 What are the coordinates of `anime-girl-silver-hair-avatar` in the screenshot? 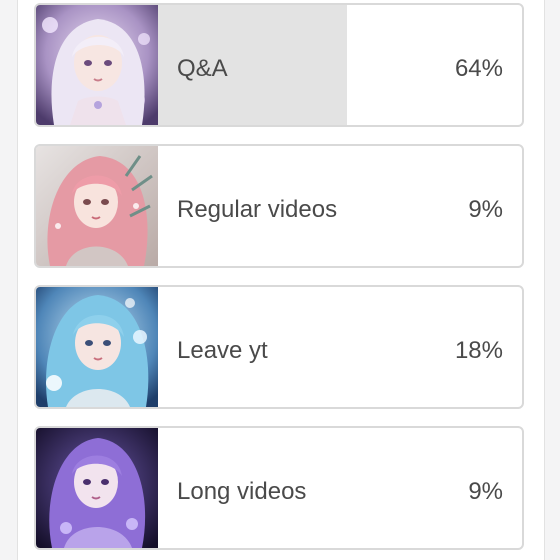 It's located at (97, 65).